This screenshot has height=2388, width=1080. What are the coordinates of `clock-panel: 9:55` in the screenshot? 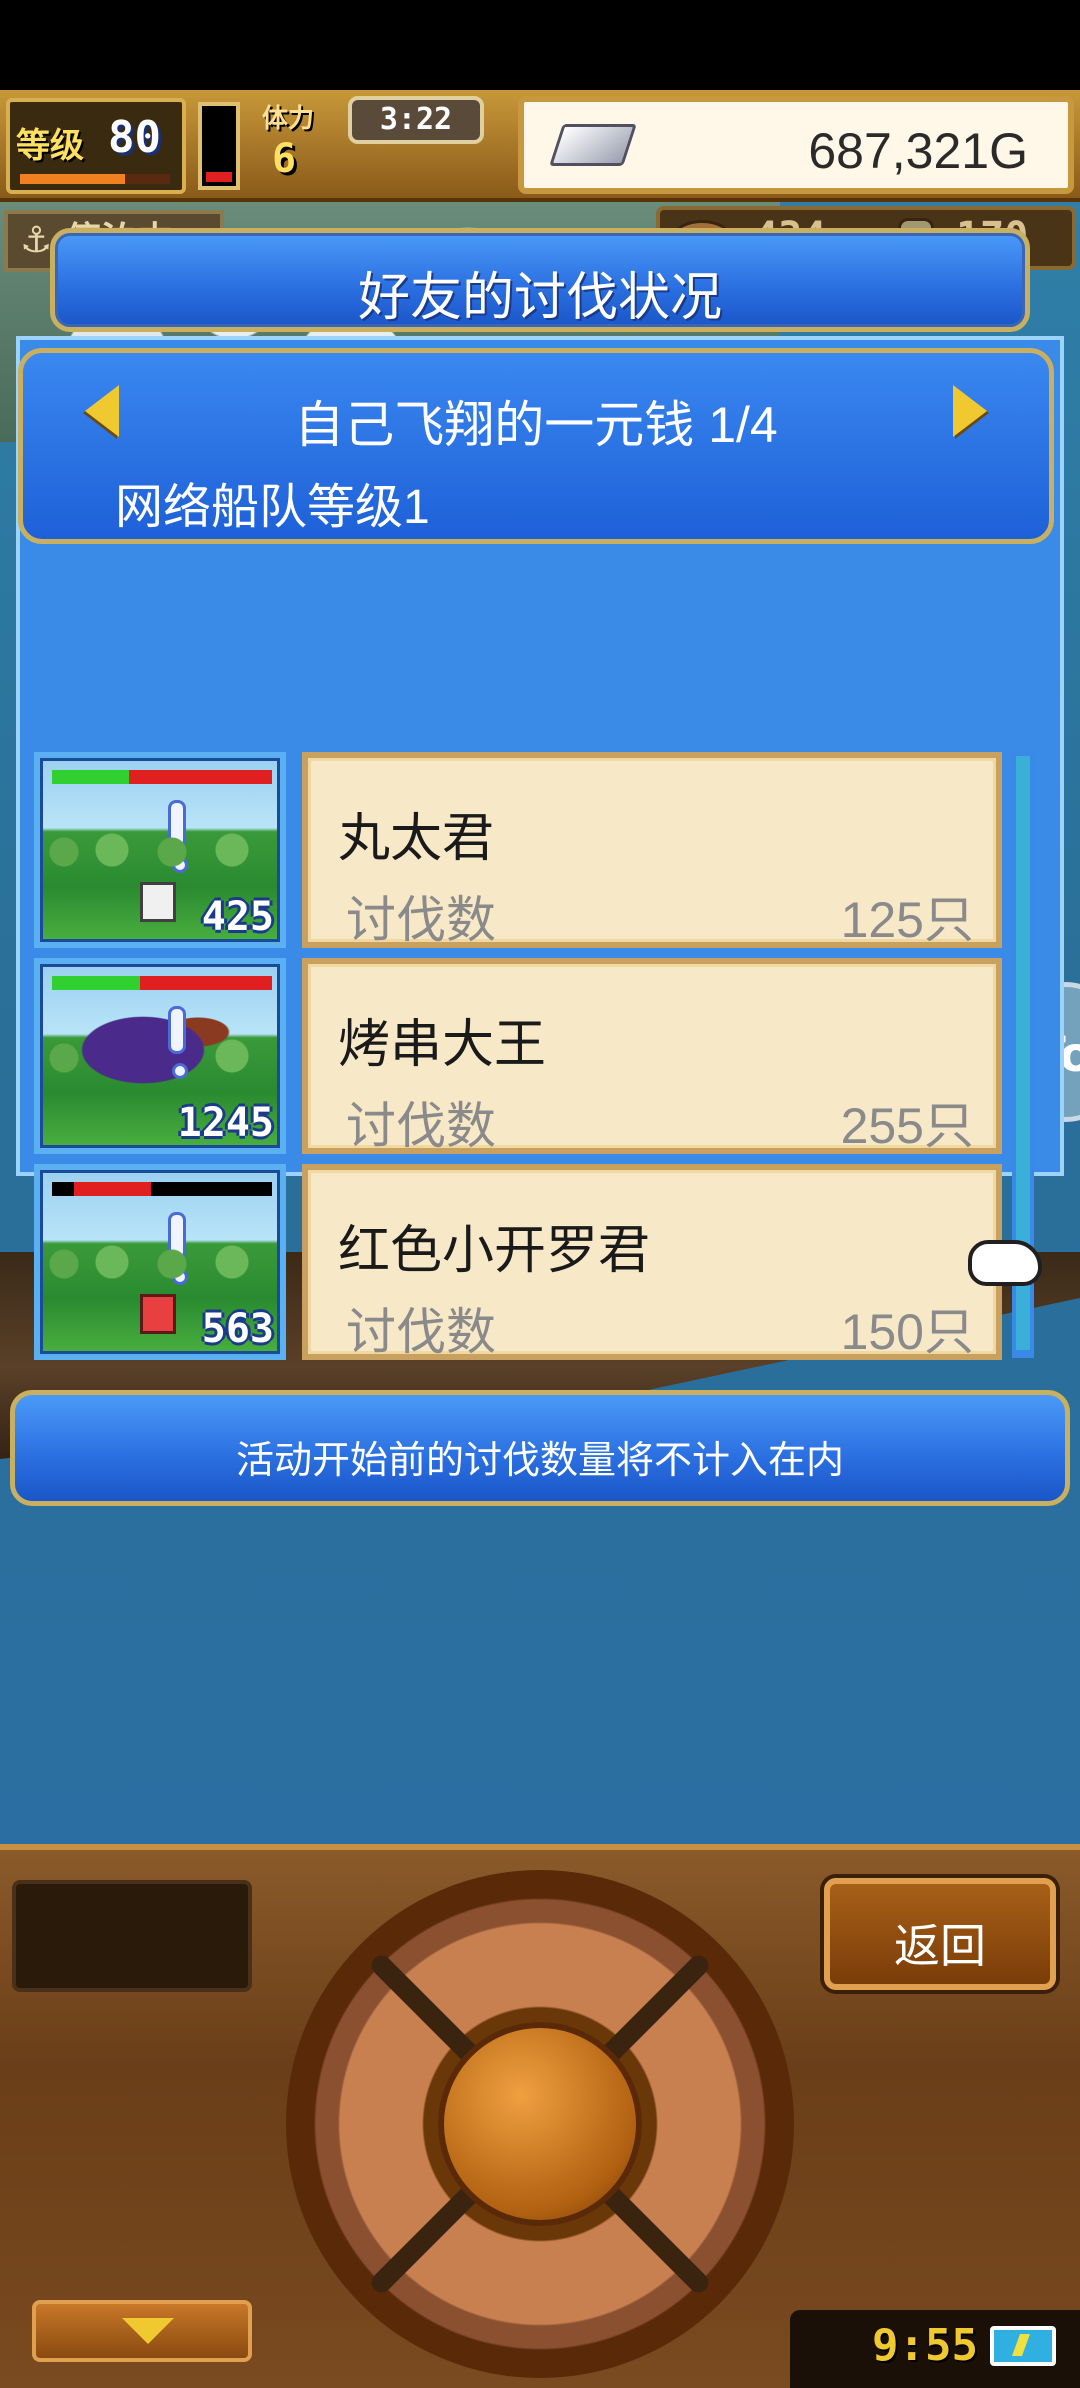 It's located at (935, 2349).